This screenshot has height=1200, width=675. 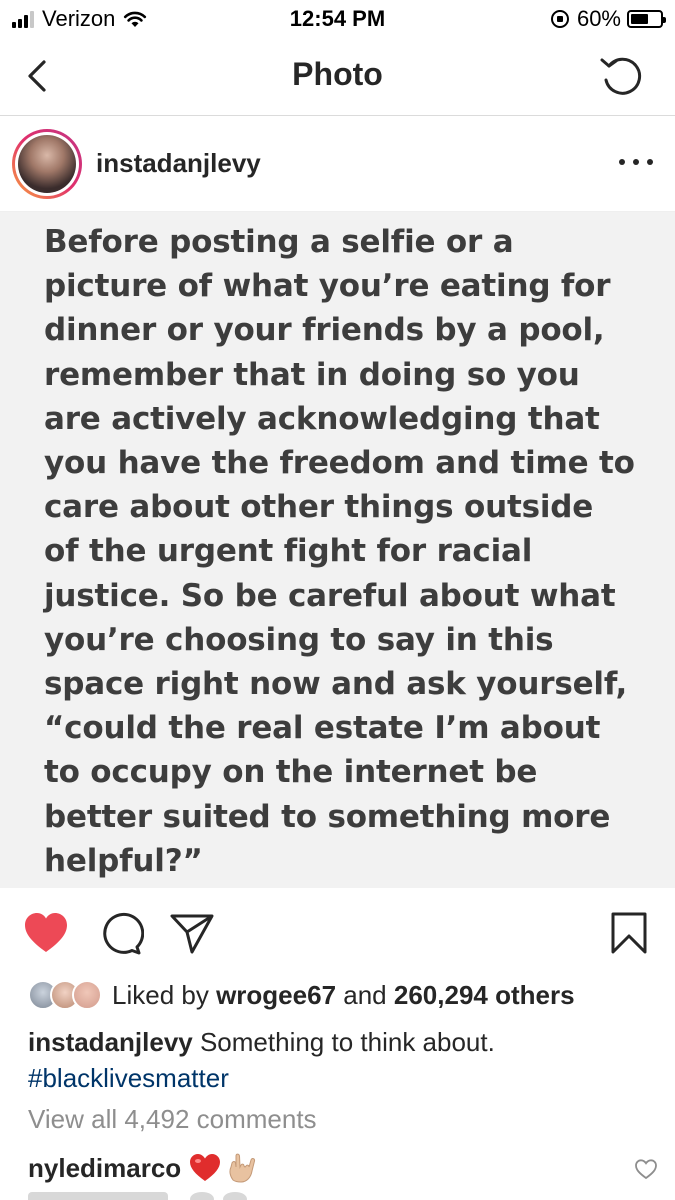 I want to click on nav-bar: Photo, so click(x=337, y=77).